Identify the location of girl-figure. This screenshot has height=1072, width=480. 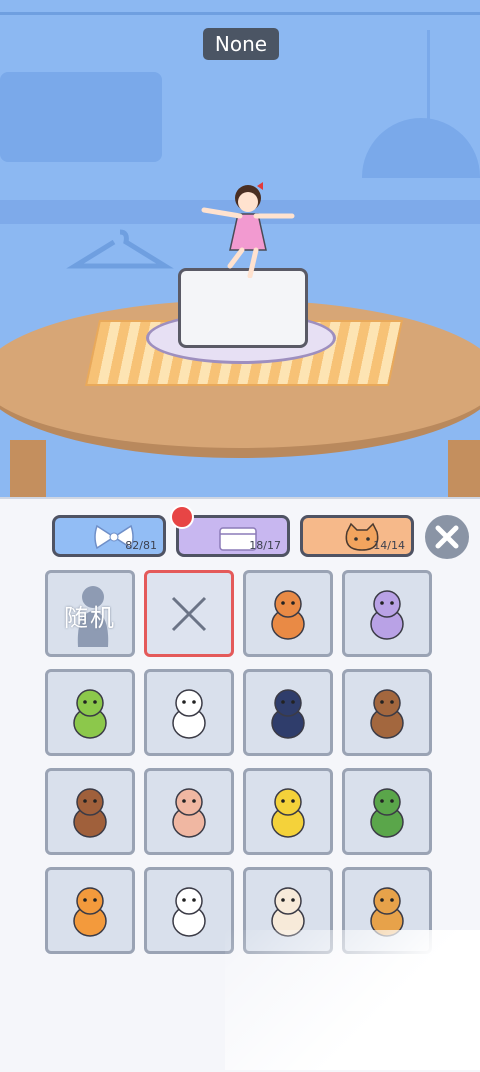
(248, 230).